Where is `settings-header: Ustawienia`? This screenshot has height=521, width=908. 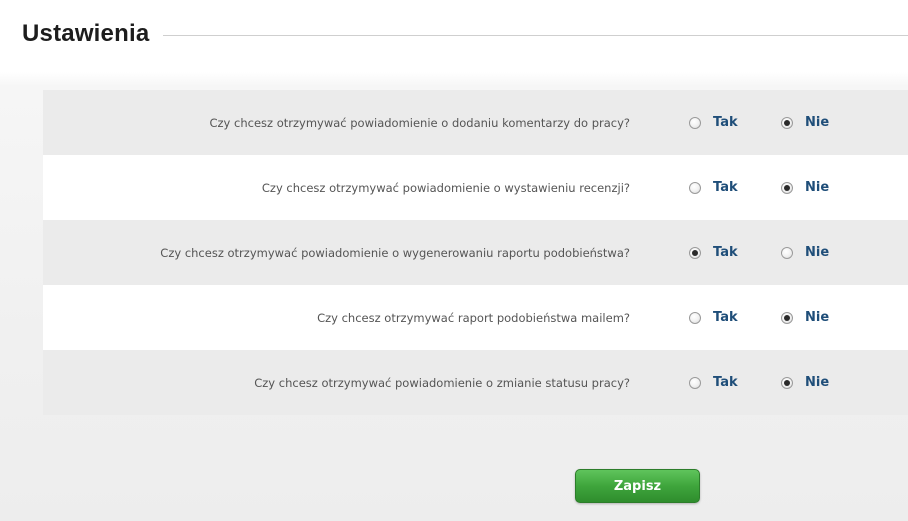
settings-header: Ustawienia is located at coordinates (465, 34).